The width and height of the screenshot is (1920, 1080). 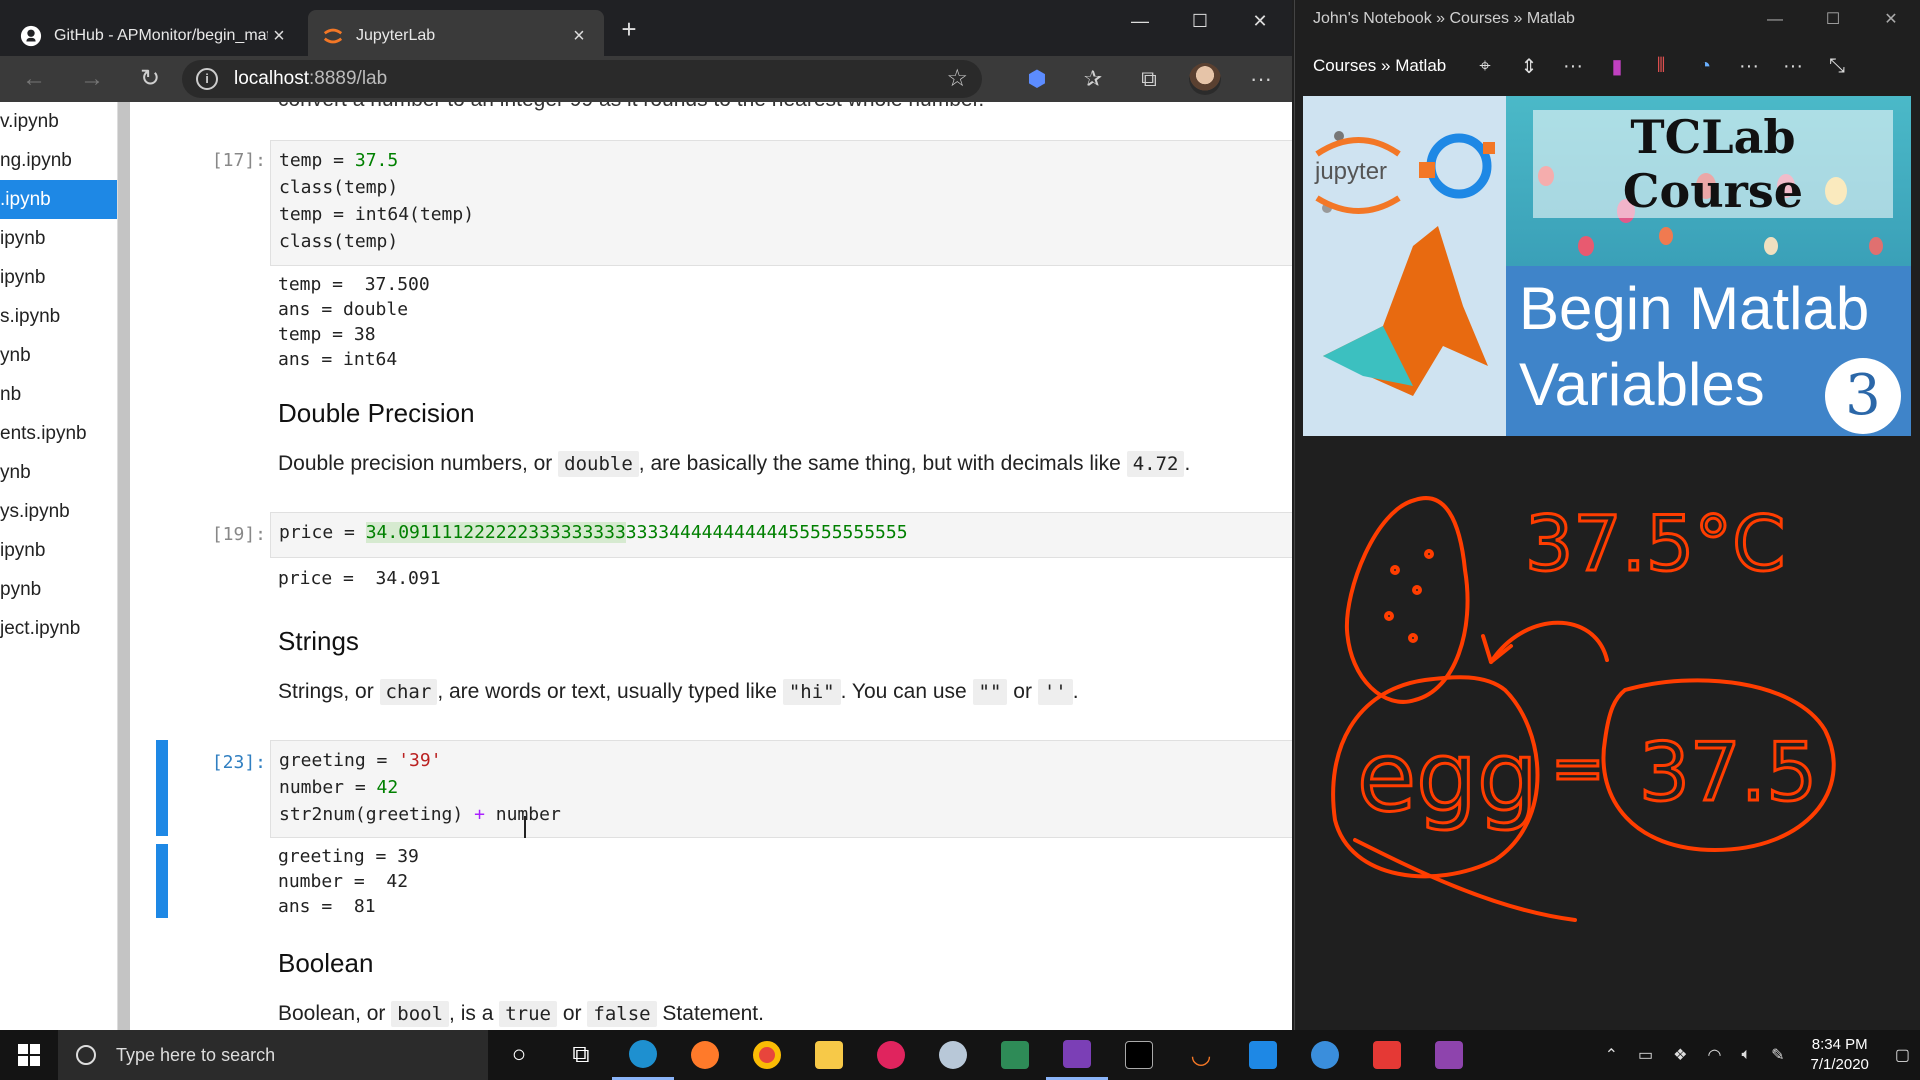 I want to click on url-text: localhost:8889/lab, so click(x=310, y=79).